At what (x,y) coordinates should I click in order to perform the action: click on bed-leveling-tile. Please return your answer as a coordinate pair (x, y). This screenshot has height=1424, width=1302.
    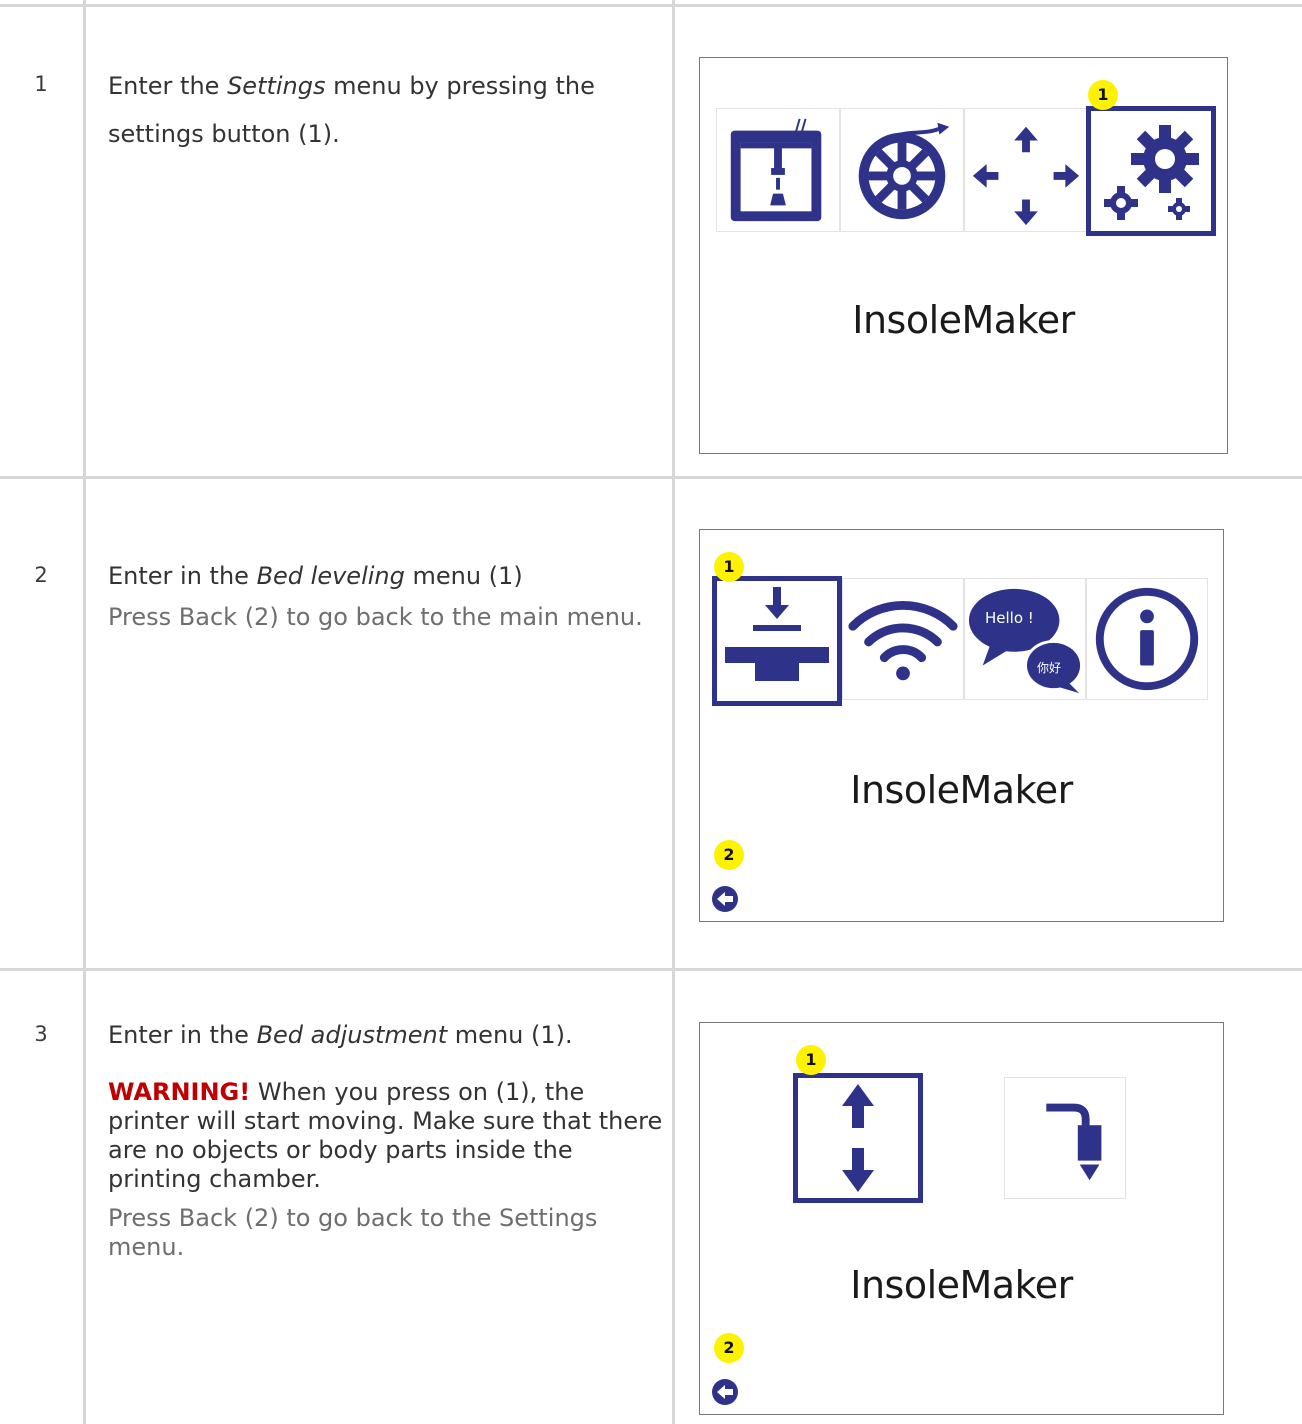
    Looking at the image, I should click on (777, 641).